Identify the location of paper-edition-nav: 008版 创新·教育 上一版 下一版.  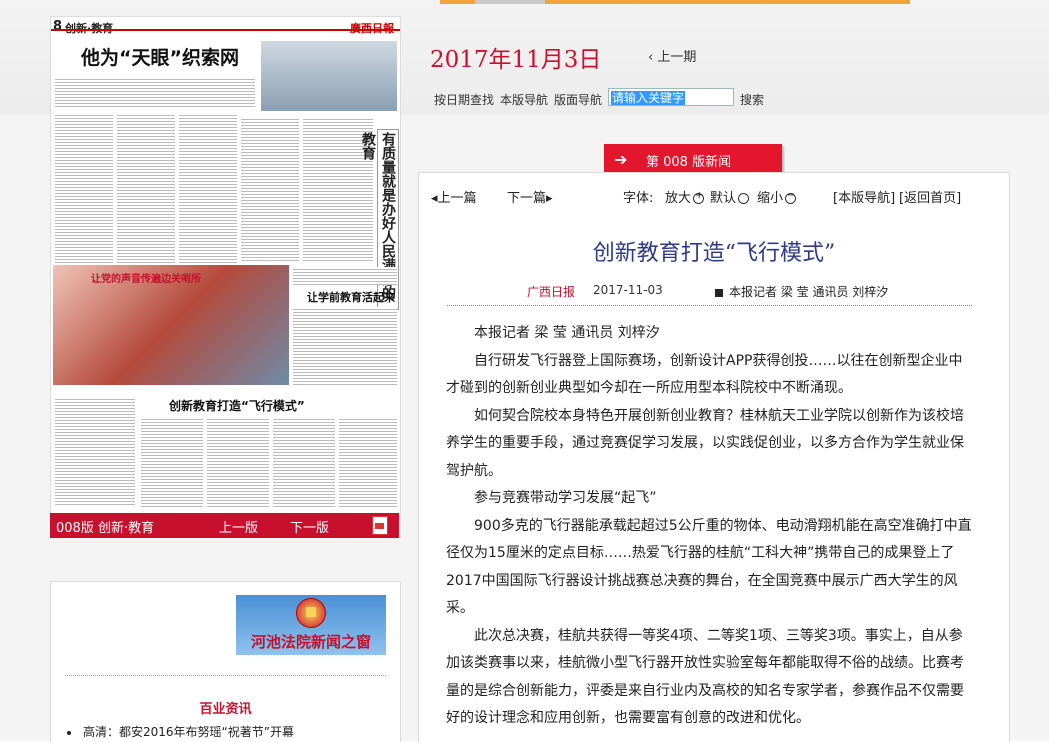
(224, 525).